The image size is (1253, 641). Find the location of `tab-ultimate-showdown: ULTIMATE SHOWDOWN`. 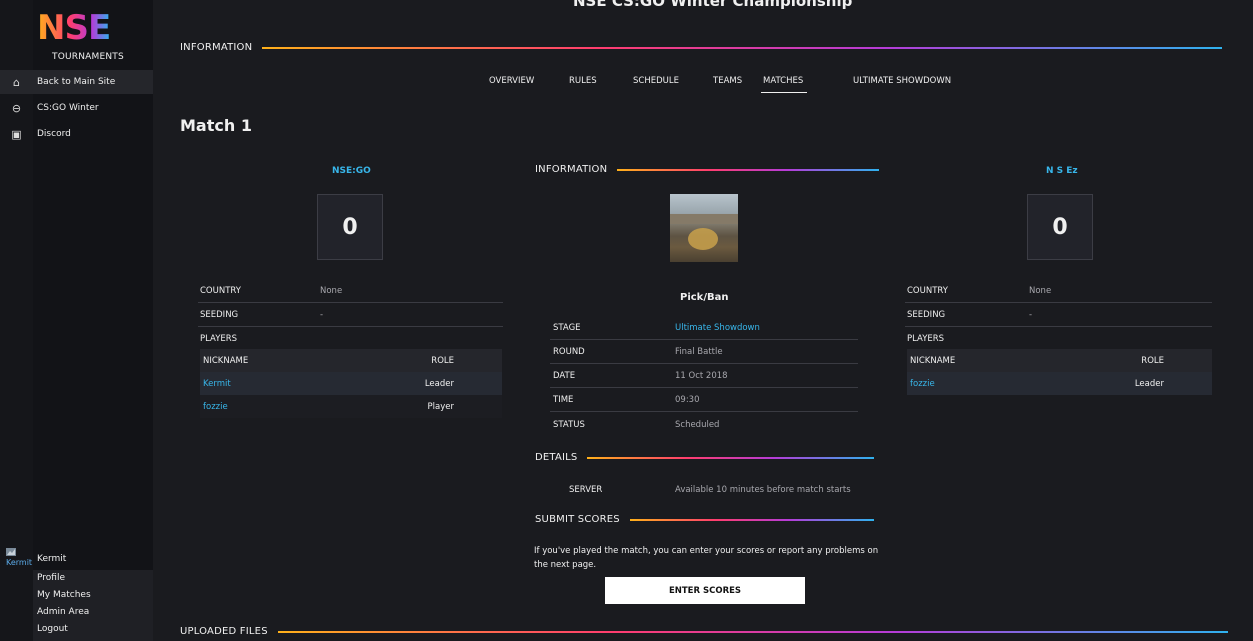

tab-ultimate-showdown: ULTIMATE SHOWDOWN is located at coordinates (902, 84).